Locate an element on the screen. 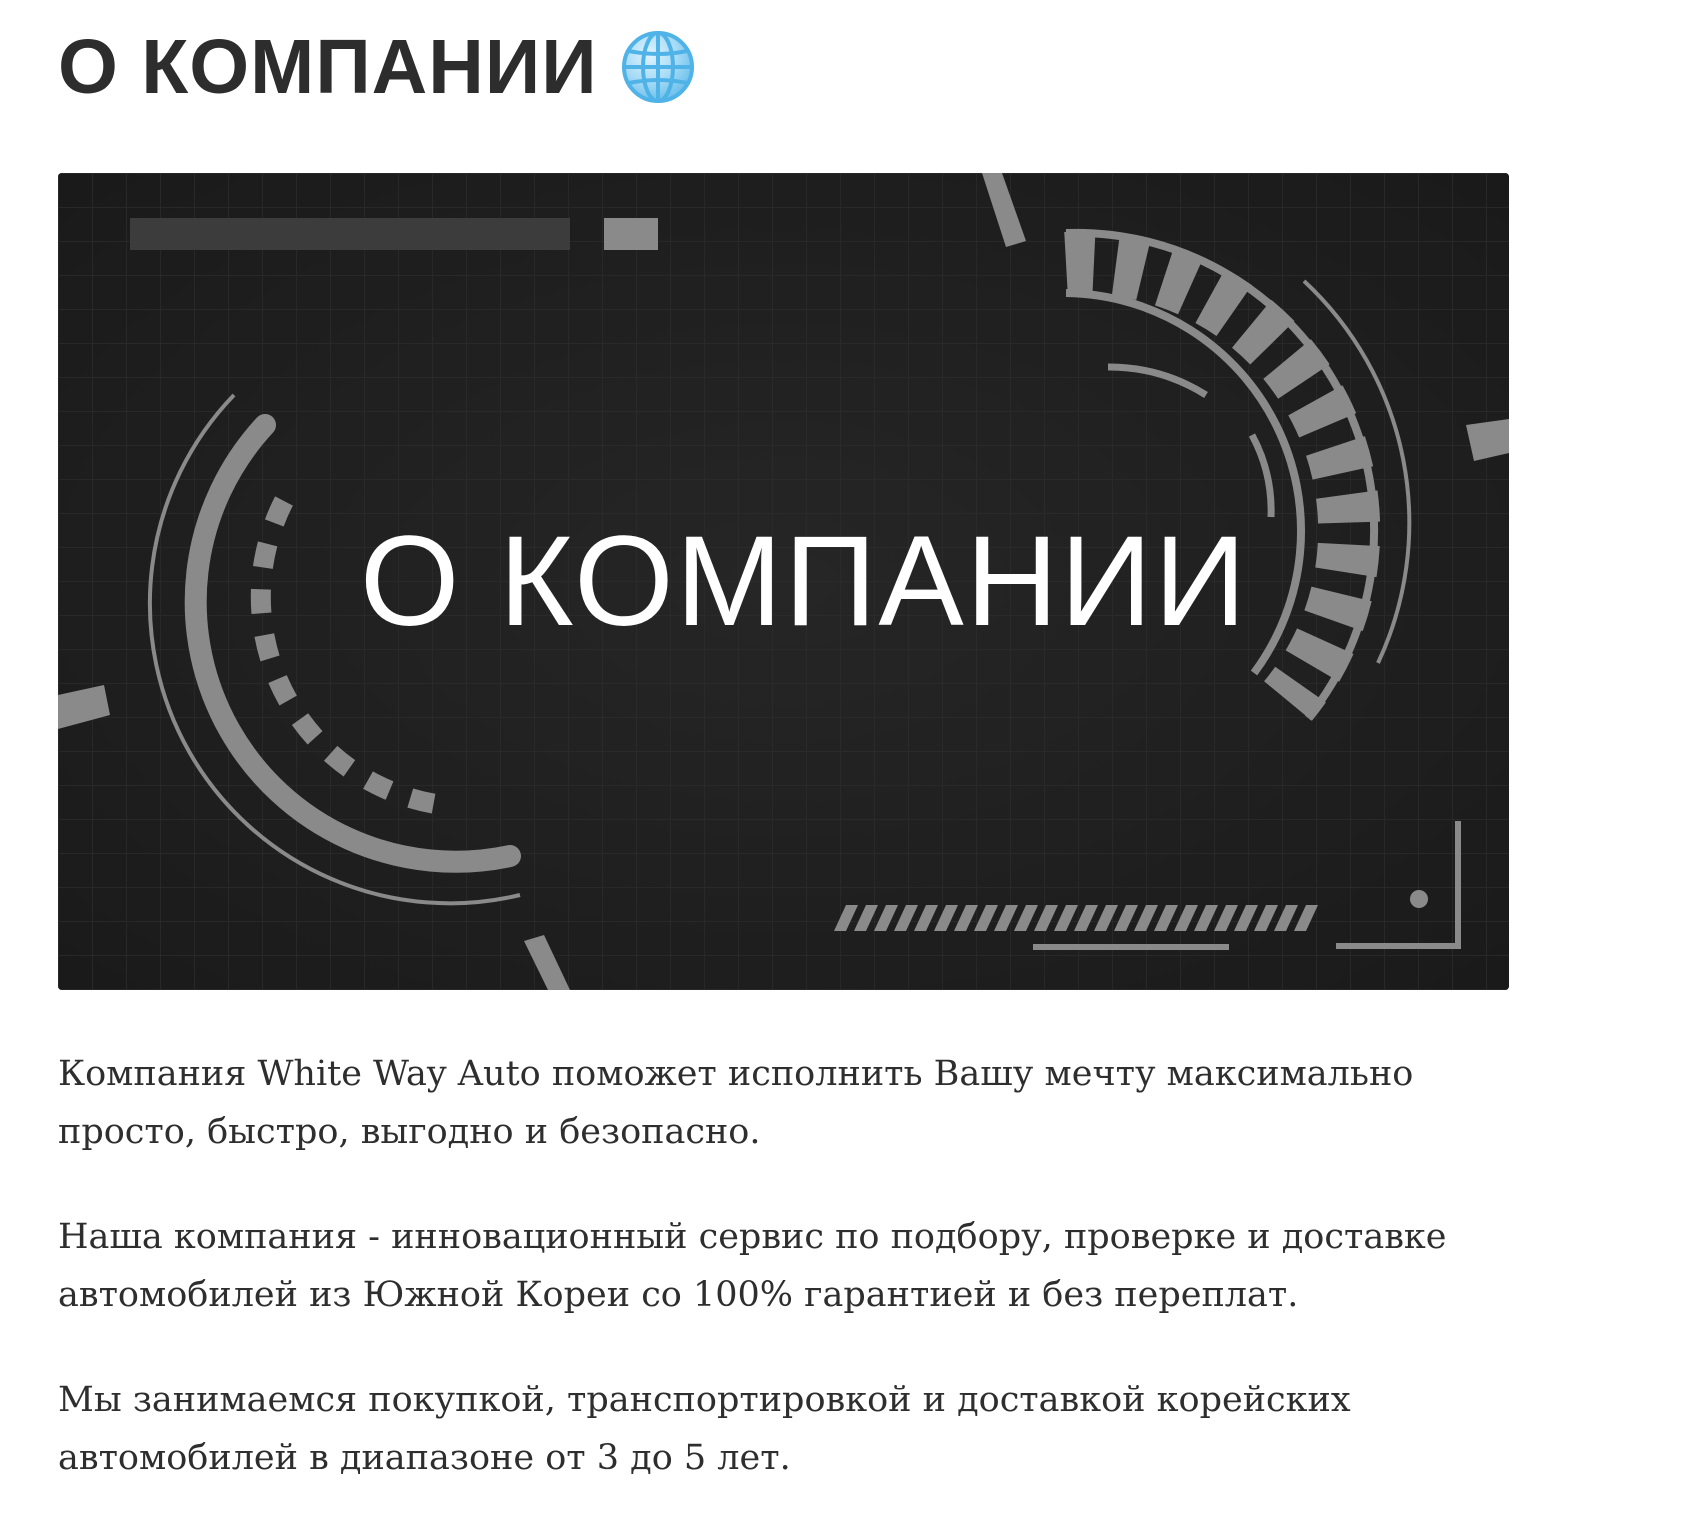 The width and height of the screenshot is (1688, 1534). globe-icon is located at coordinates (658, 67).